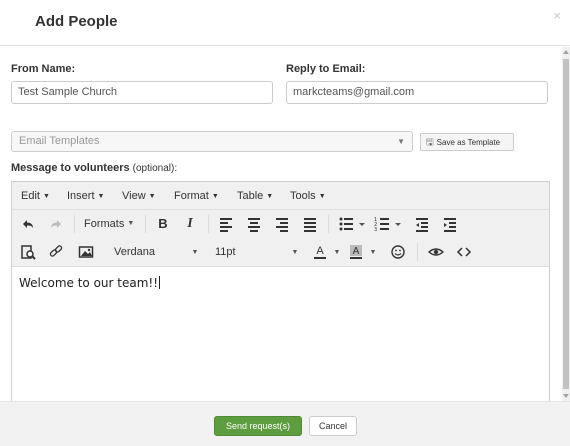 This screenshot has width=570, height=446. I want to click on menu-insert-label: Insert, so click(81, 196).